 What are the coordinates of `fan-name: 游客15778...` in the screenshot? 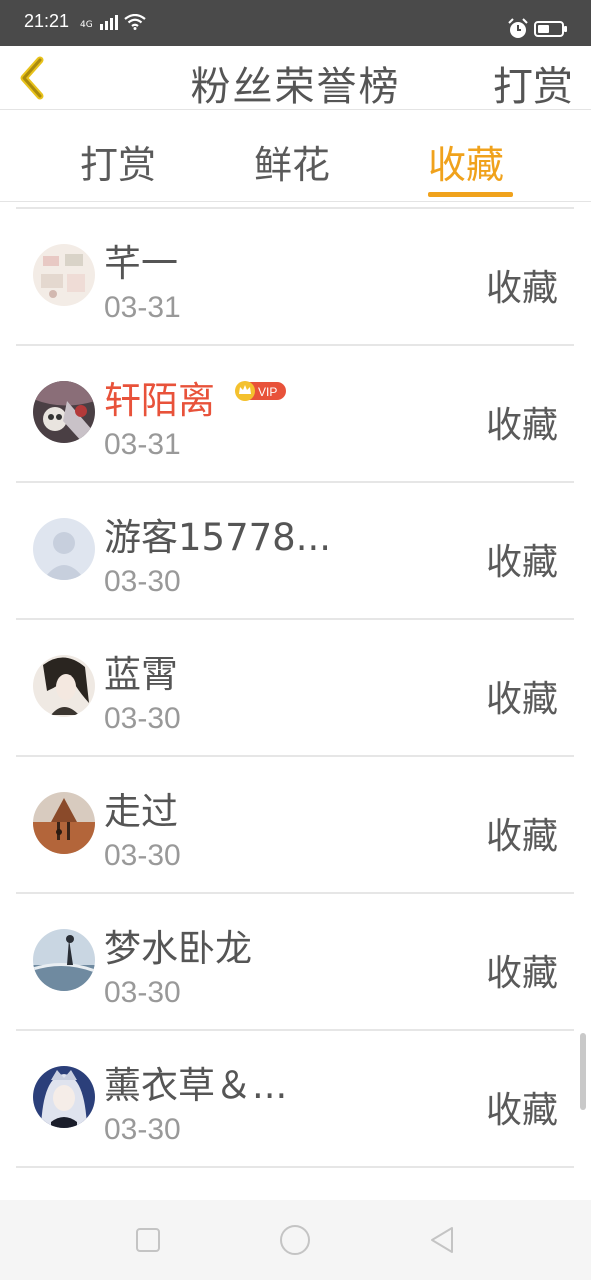 It's located at (217, 537).